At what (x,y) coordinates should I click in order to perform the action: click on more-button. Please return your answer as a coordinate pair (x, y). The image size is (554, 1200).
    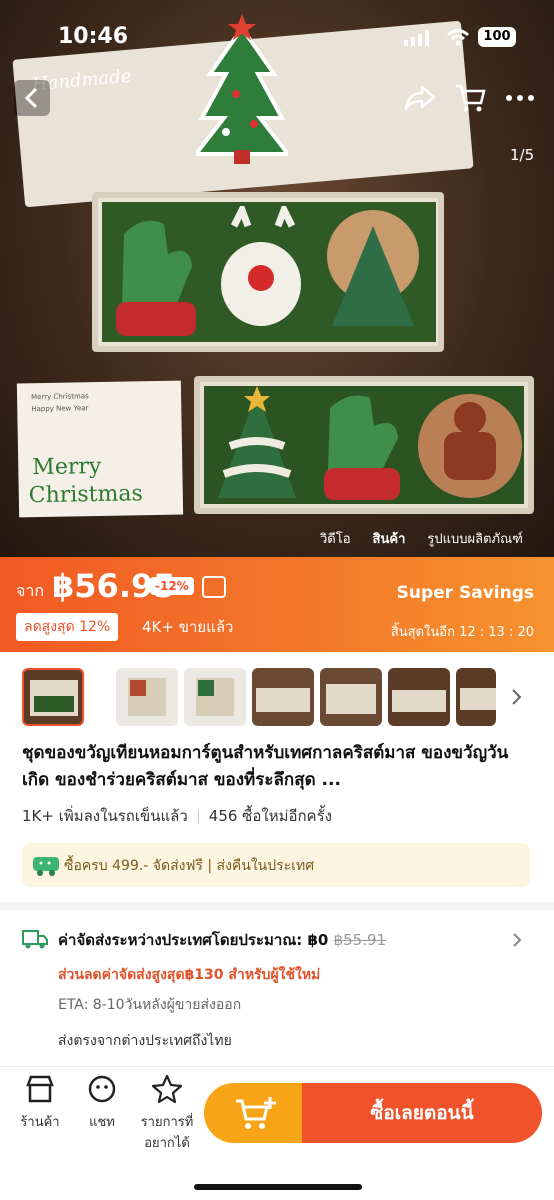
    Looking at the image, I should click on (520, 98).